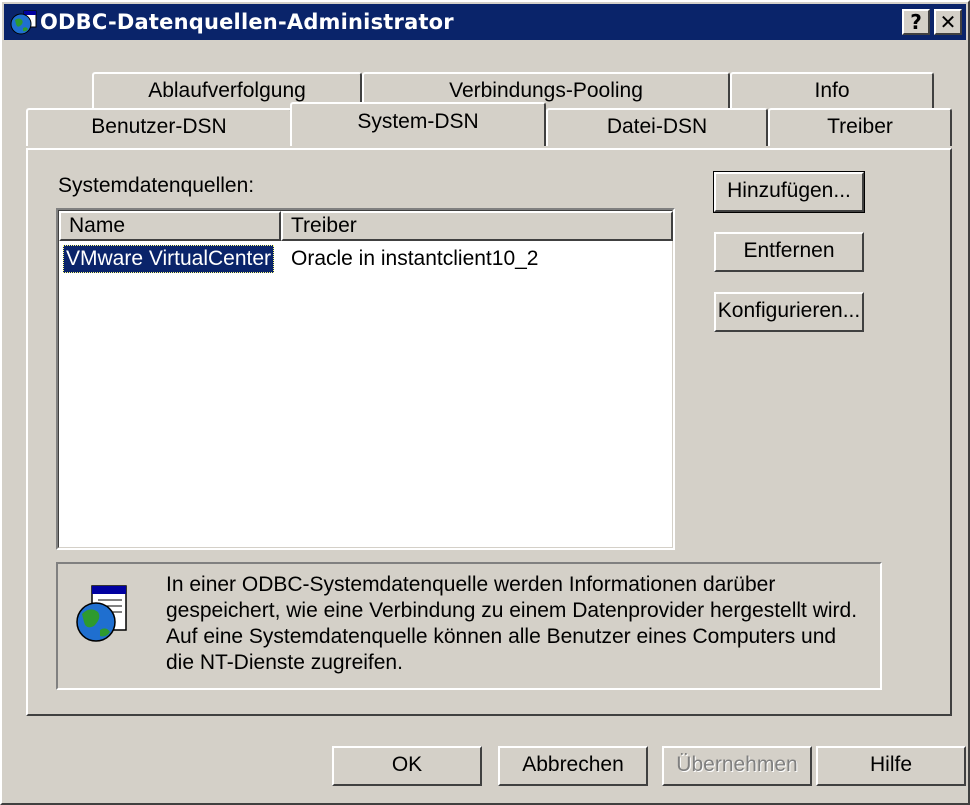  What do you see at coordinates (23, 22) in the screenshot?
I see `odbc-globe-icon` at bounding box center [23, 22].